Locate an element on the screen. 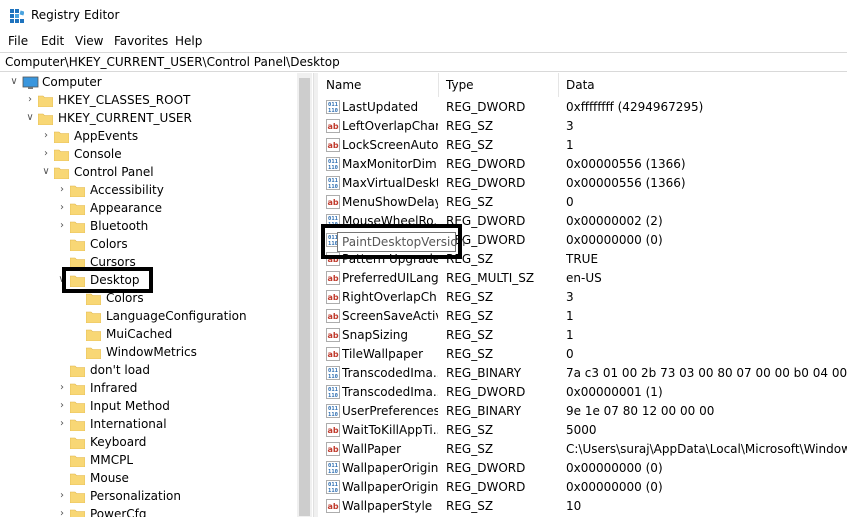 This screenshot has width=847, height=517. folder-icon is located at coordinates (77, 425).